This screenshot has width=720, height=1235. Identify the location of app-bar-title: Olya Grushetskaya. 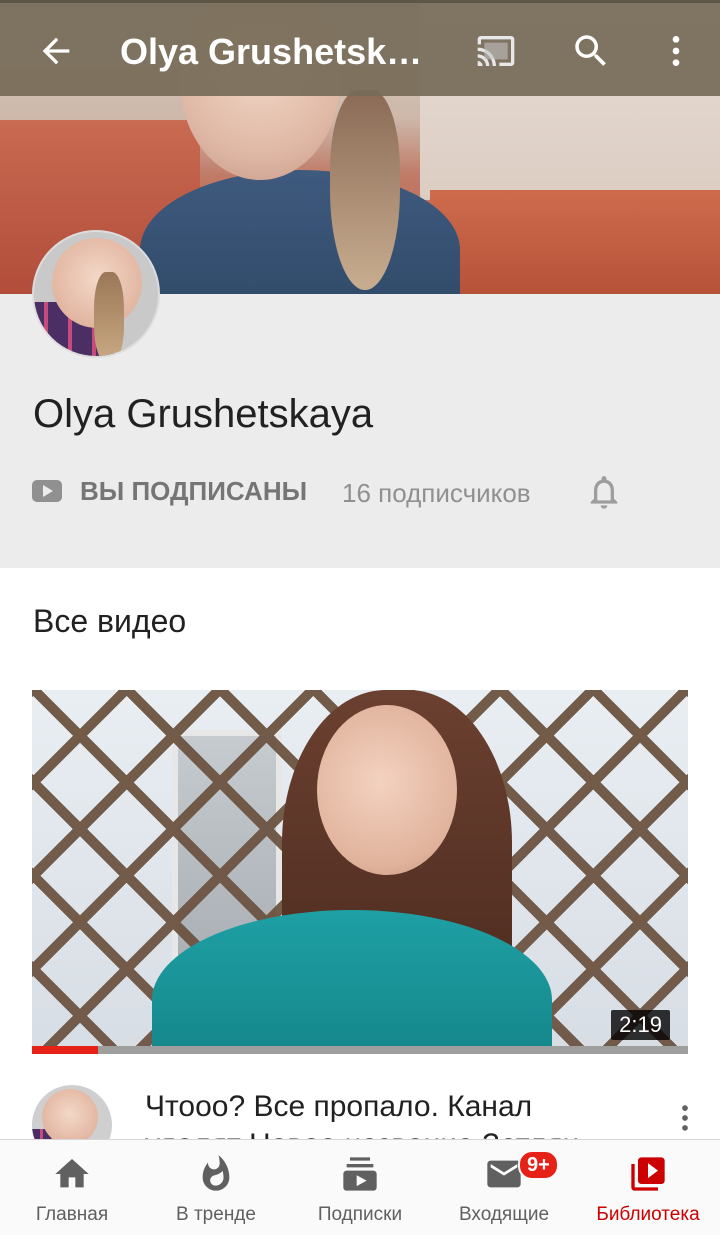
(280, 51).